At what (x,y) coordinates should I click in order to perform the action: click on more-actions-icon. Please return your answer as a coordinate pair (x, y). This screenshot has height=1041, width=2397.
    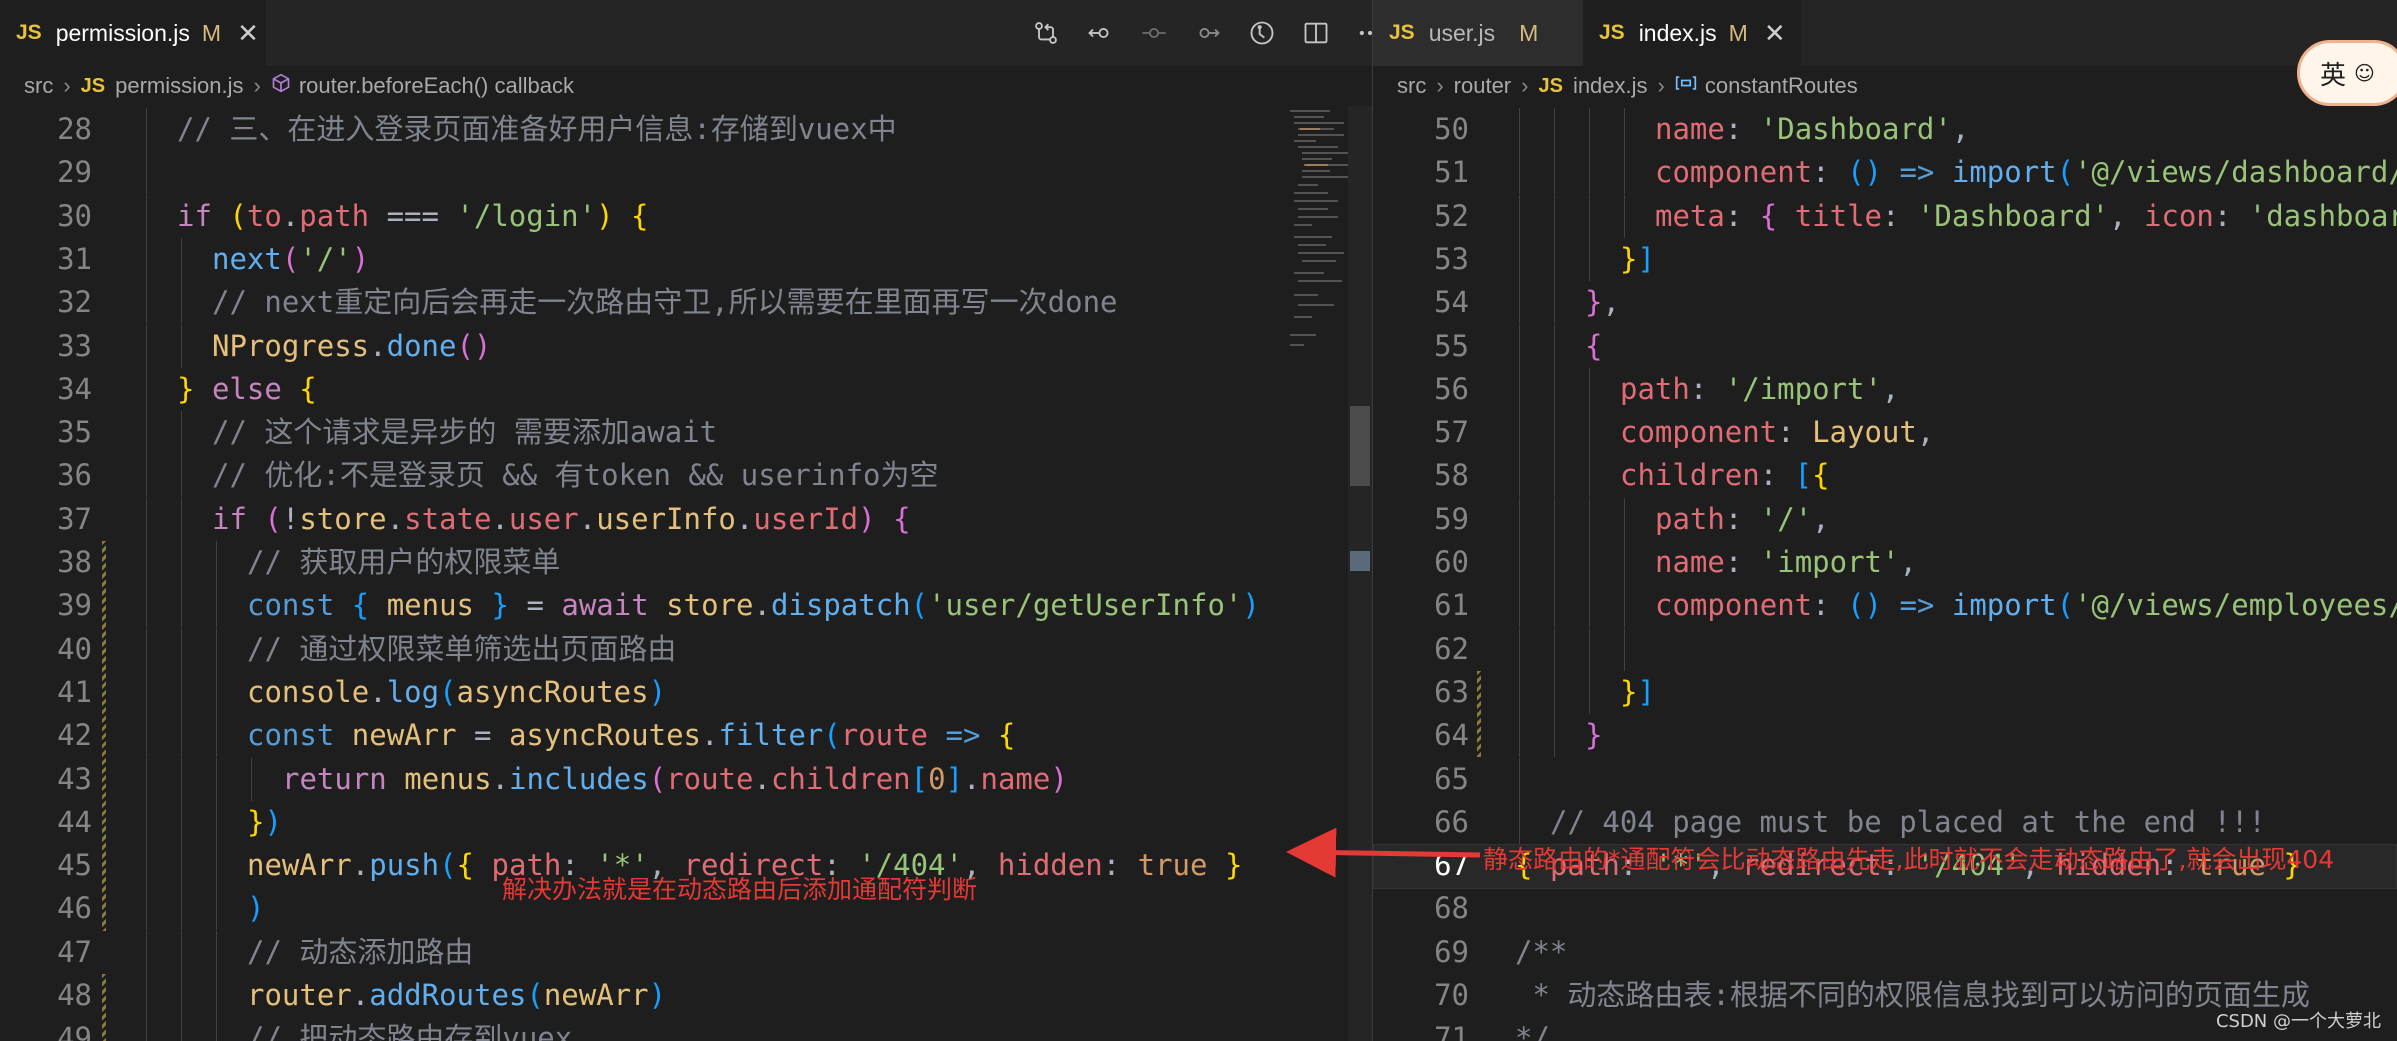
    Looking at the image, I should click on (1364, 33).